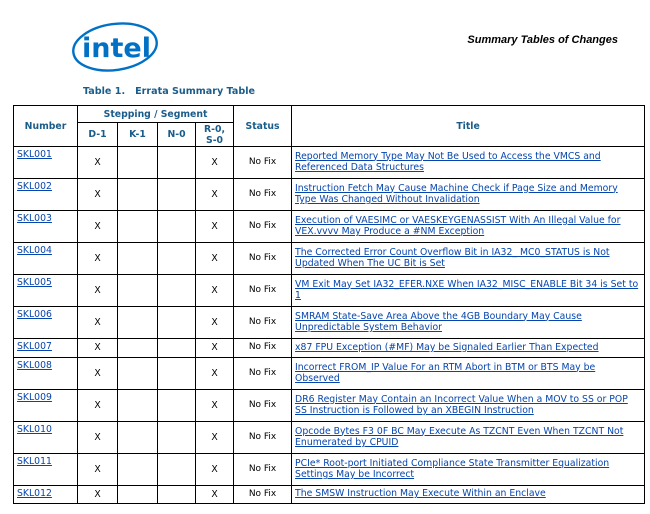 Image resolution: width=650 pixels, height=514 pixels. Describe the element at coordinates (542, 40) in the screenshot. I see `section-title: Summary Tables of Changes` at that location.